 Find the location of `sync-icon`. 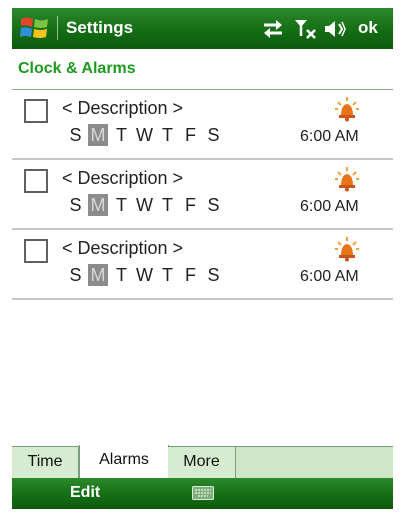

sync-icon is located at coordinates (273, 29).